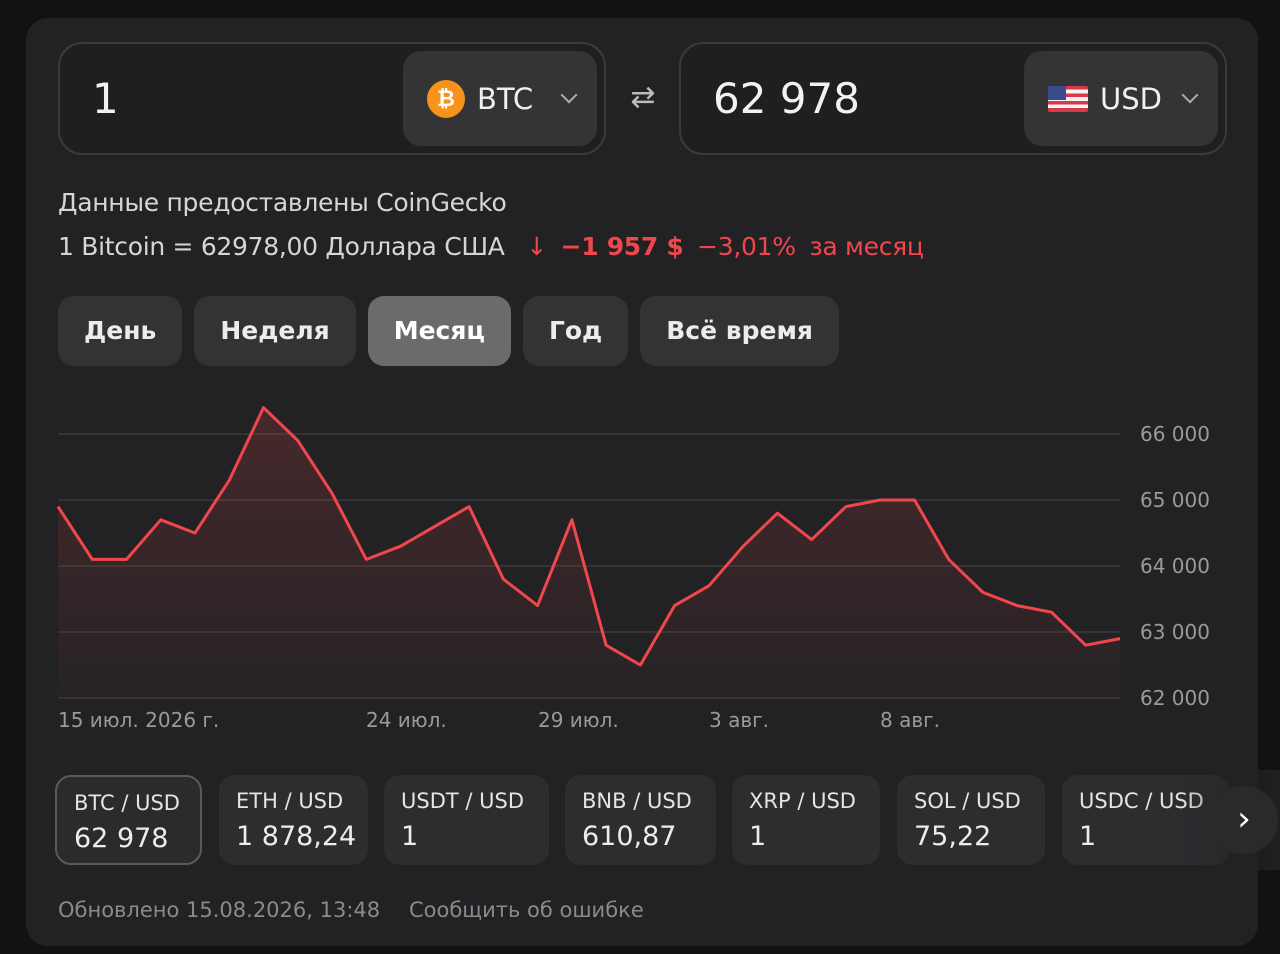 The width and height of the screenshot is (1280, 954). I want to click on x-tick-label: 3 авг., so click(739, 720).